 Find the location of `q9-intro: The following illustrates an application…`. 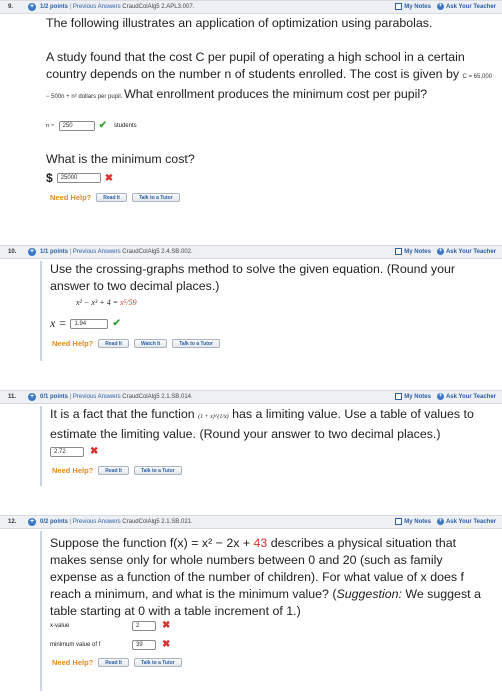

q9-intro: The following illustrates an application… is located at coordinates (239, 23).